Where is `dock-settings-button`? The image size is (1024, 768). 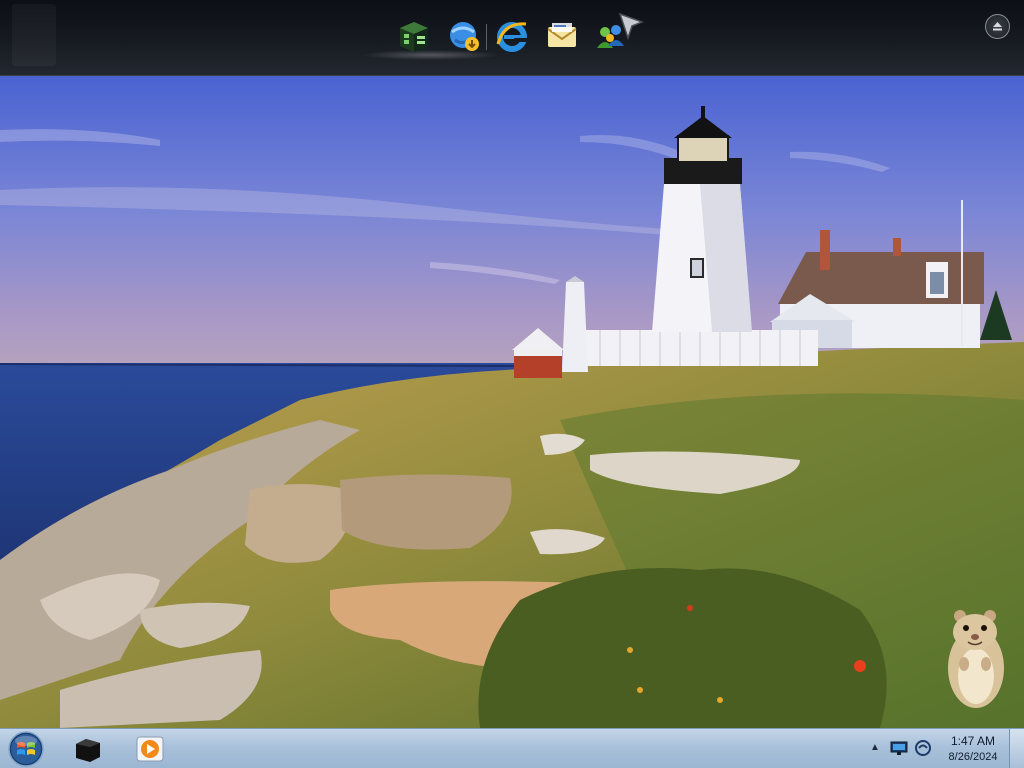 dock-settings-button is located at coordinates (997, 26).